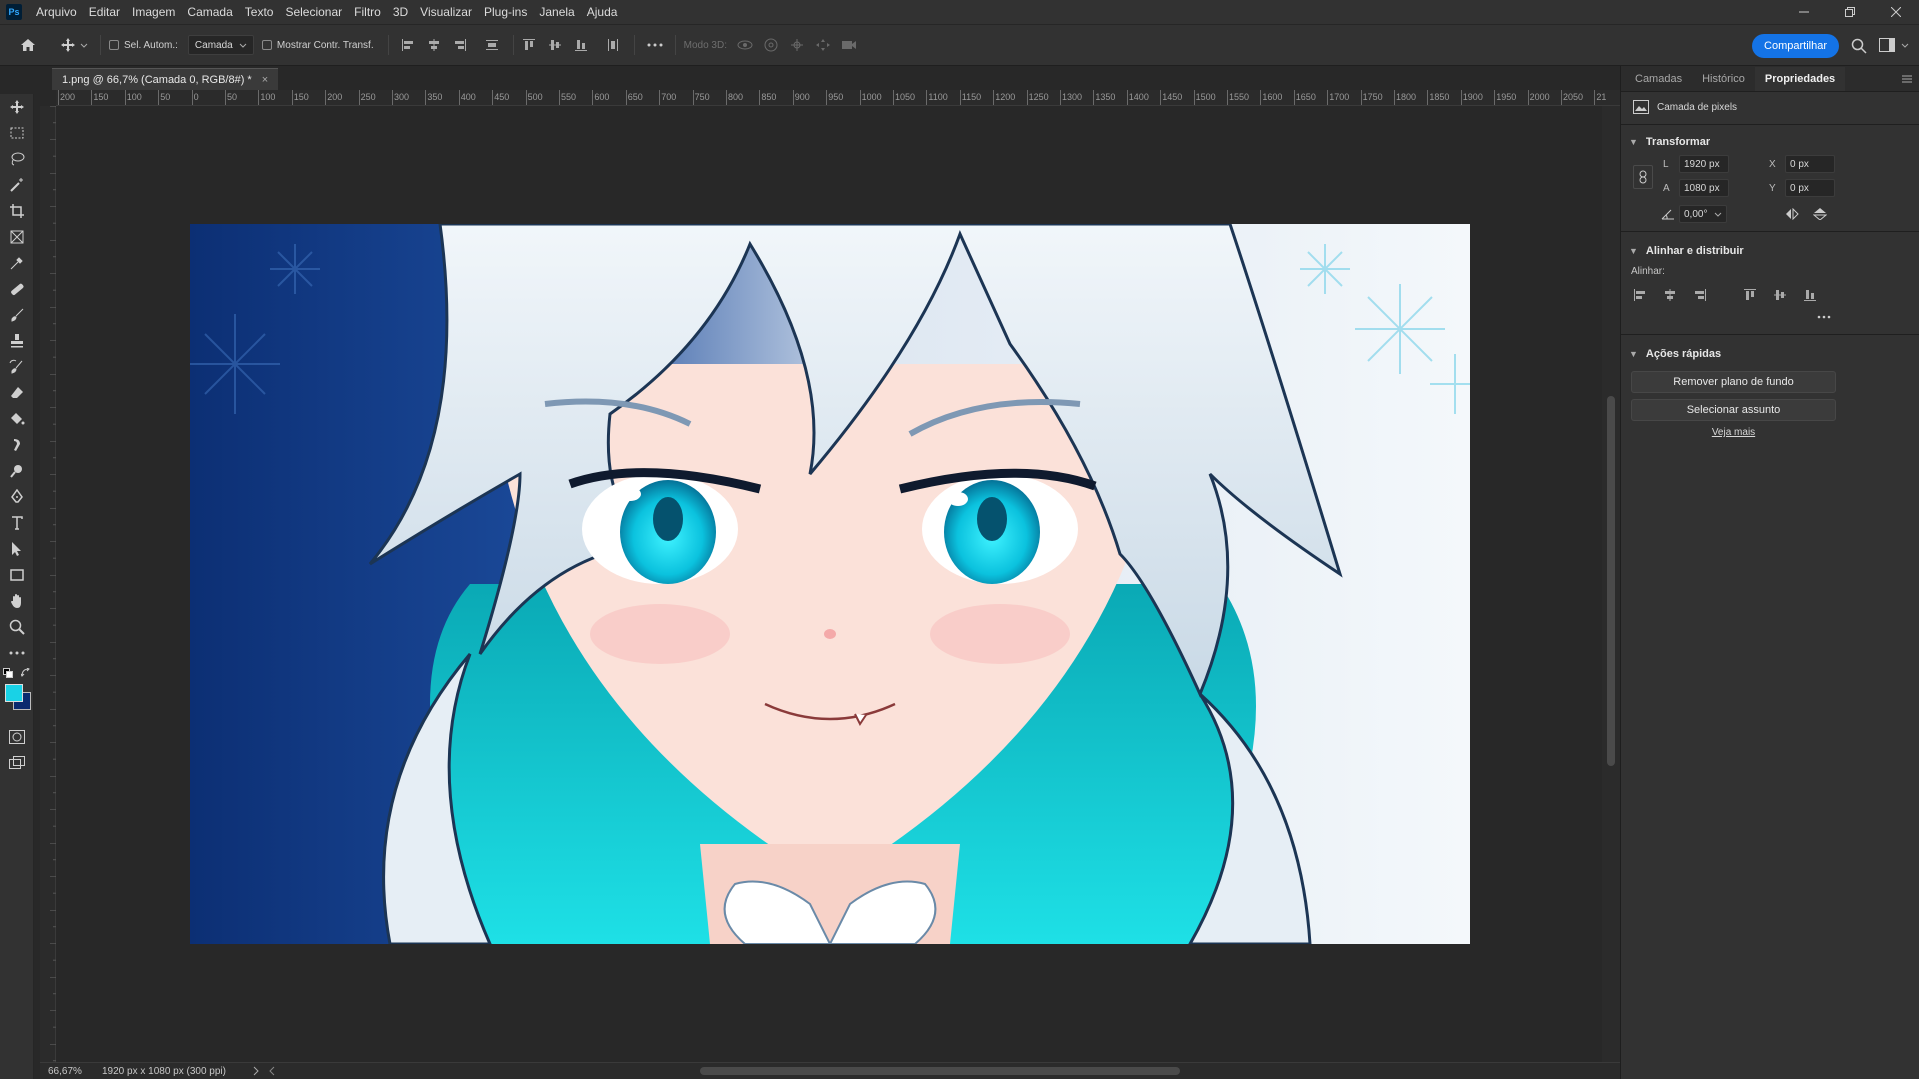  What do you see at coordinates (556, 12) in the screenshot?
I see `menu-janela: Janela` at bounding box center [556, 12].